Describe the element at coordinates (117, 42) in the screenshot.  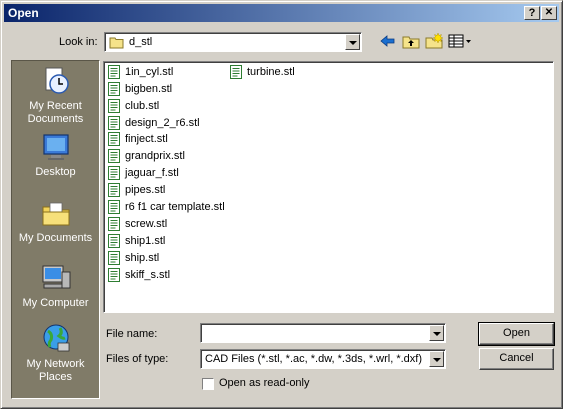
I see `folder-icon` at that location.